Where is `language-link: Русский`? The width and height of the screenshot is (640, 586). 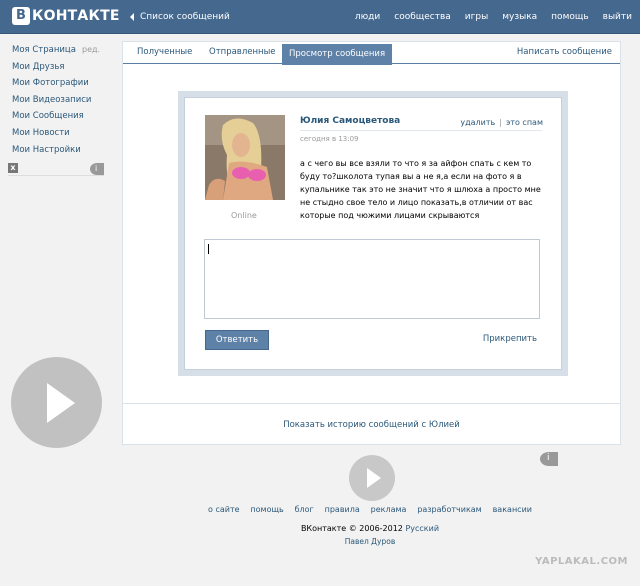
language-link: Русский is located at coordinates (422, 528).